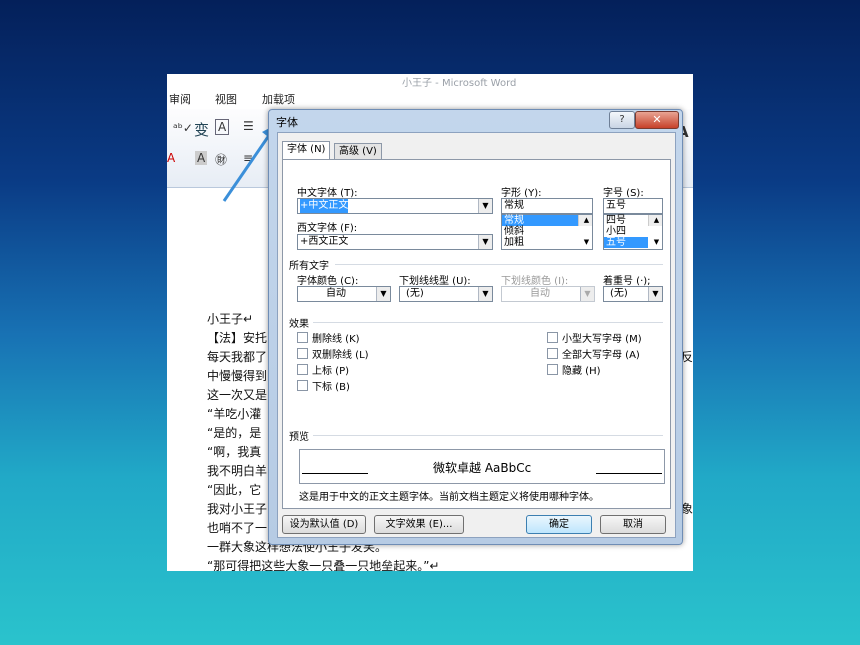 The width and height of the screenshot is (860, 645). I want to click on checkbox-label: 小型大写字母 (M), so click(602, 339).